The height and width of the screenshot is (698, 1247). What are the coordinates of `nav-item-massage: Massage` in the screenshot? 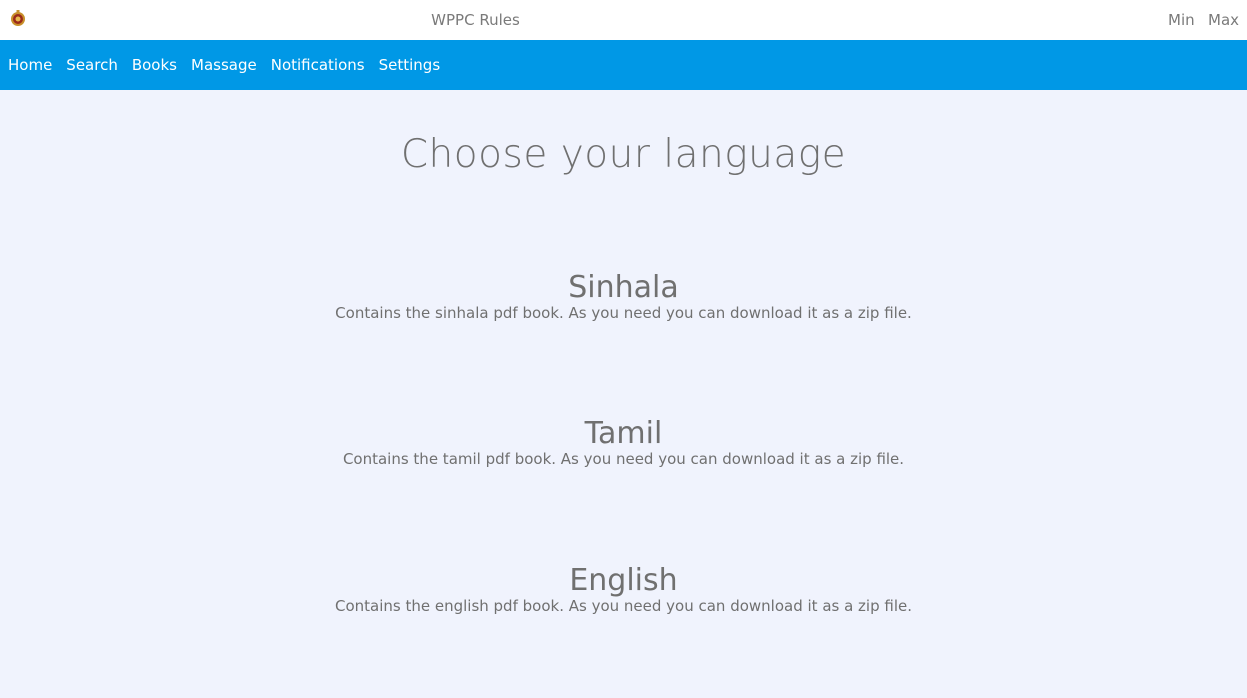 It's located at (224, 65).